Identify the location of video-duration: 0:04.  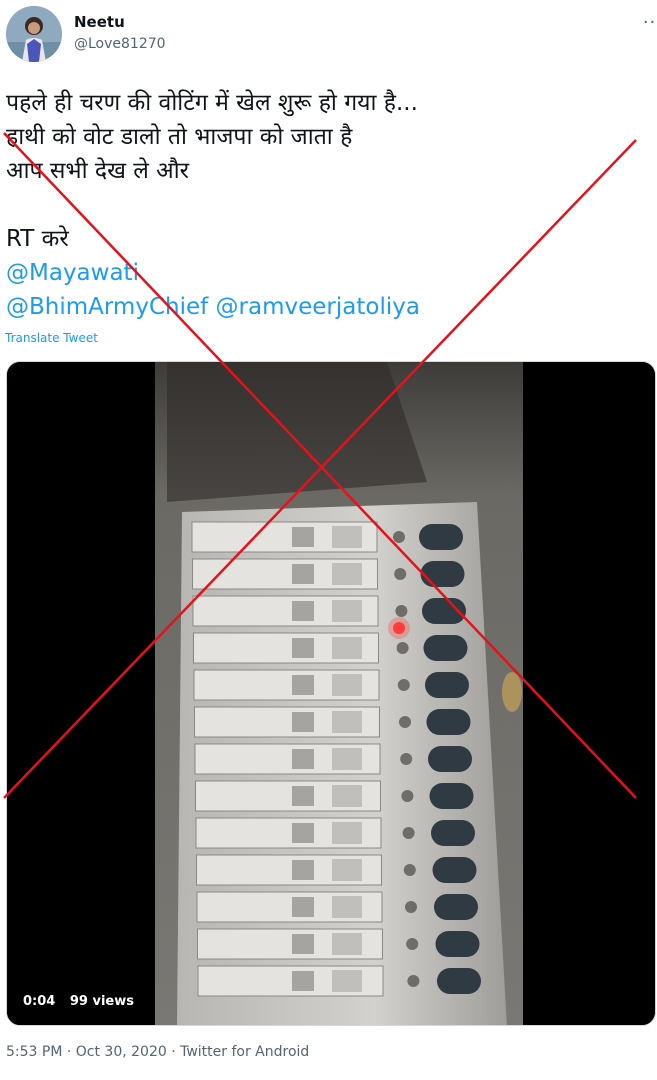
(39, 1001).